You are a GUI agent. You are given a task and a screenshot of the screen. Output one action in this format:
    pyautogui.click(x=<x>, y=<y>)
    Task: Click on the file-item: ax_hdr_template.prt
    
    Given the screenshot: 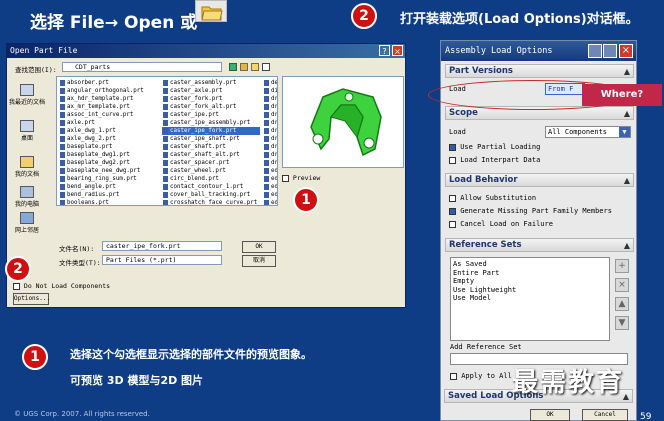 What is the action you would take?
    pyautogui.click(x=108, y=99)
    